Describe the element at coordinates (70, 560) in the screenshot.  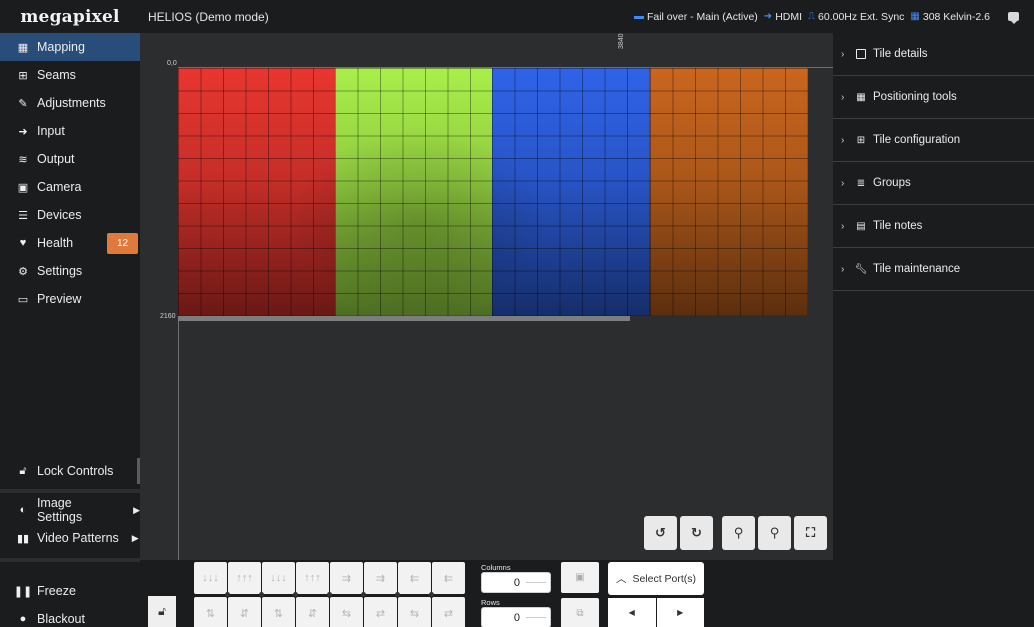
I see `divider` at that location.